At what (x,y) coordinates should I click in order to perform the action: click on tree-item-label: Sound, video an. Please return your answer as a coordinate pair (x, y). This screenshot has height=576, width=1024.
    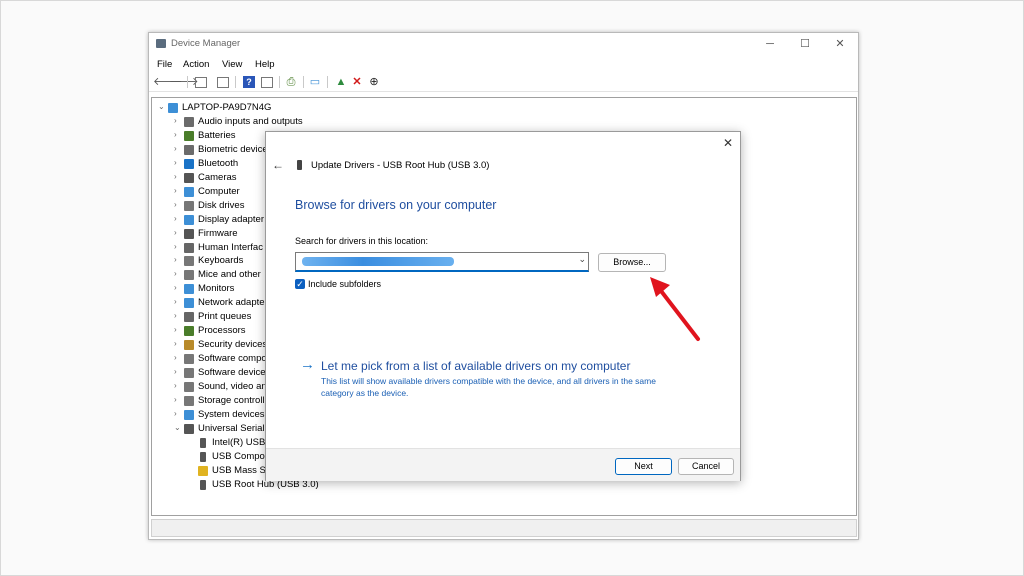
    Looking at the image, I should click on (232, 386).